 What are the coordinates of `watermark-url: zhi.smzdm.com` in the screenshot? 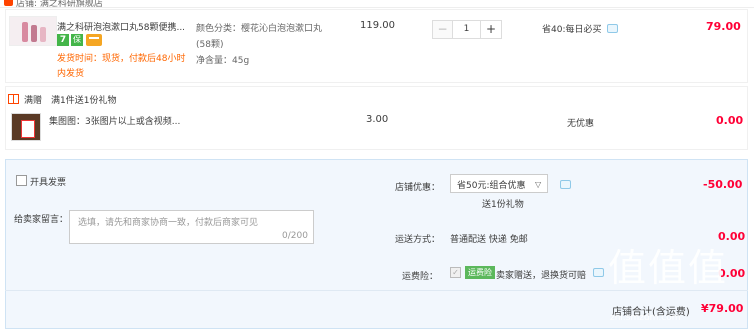 It's located at (645, 318).